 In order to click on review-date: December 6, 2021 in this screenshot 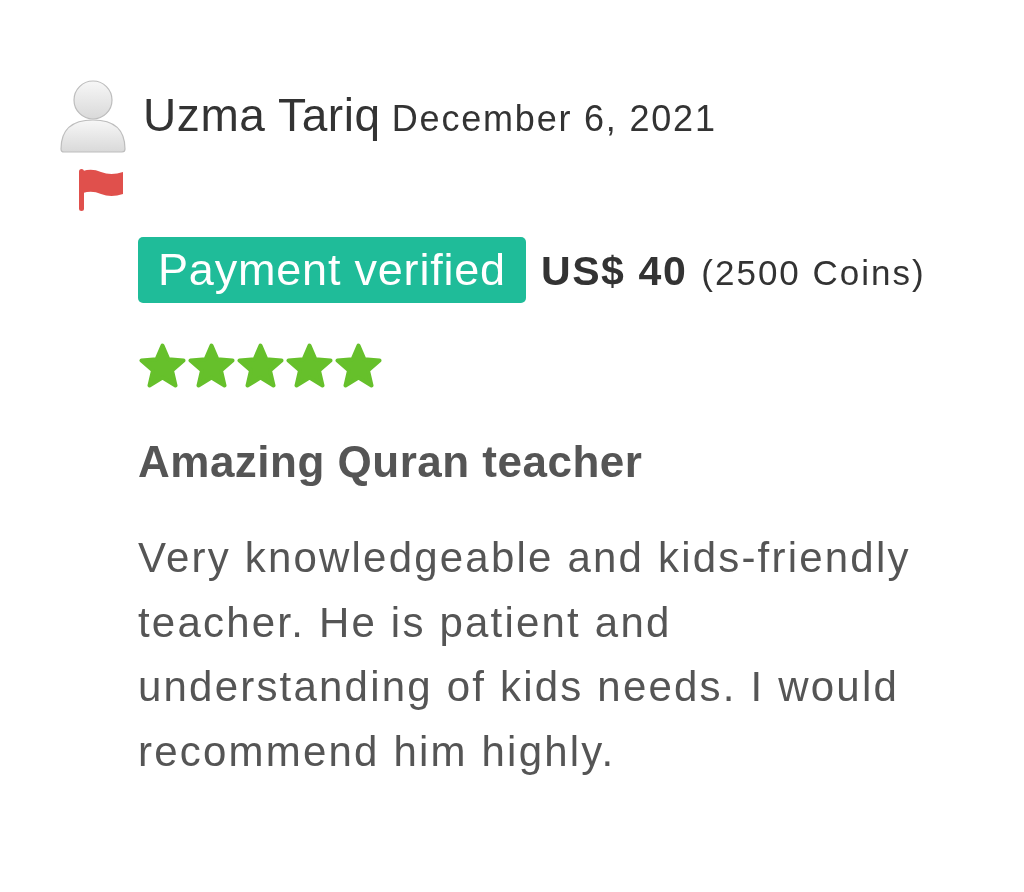, I will do `click(554, 119)`.